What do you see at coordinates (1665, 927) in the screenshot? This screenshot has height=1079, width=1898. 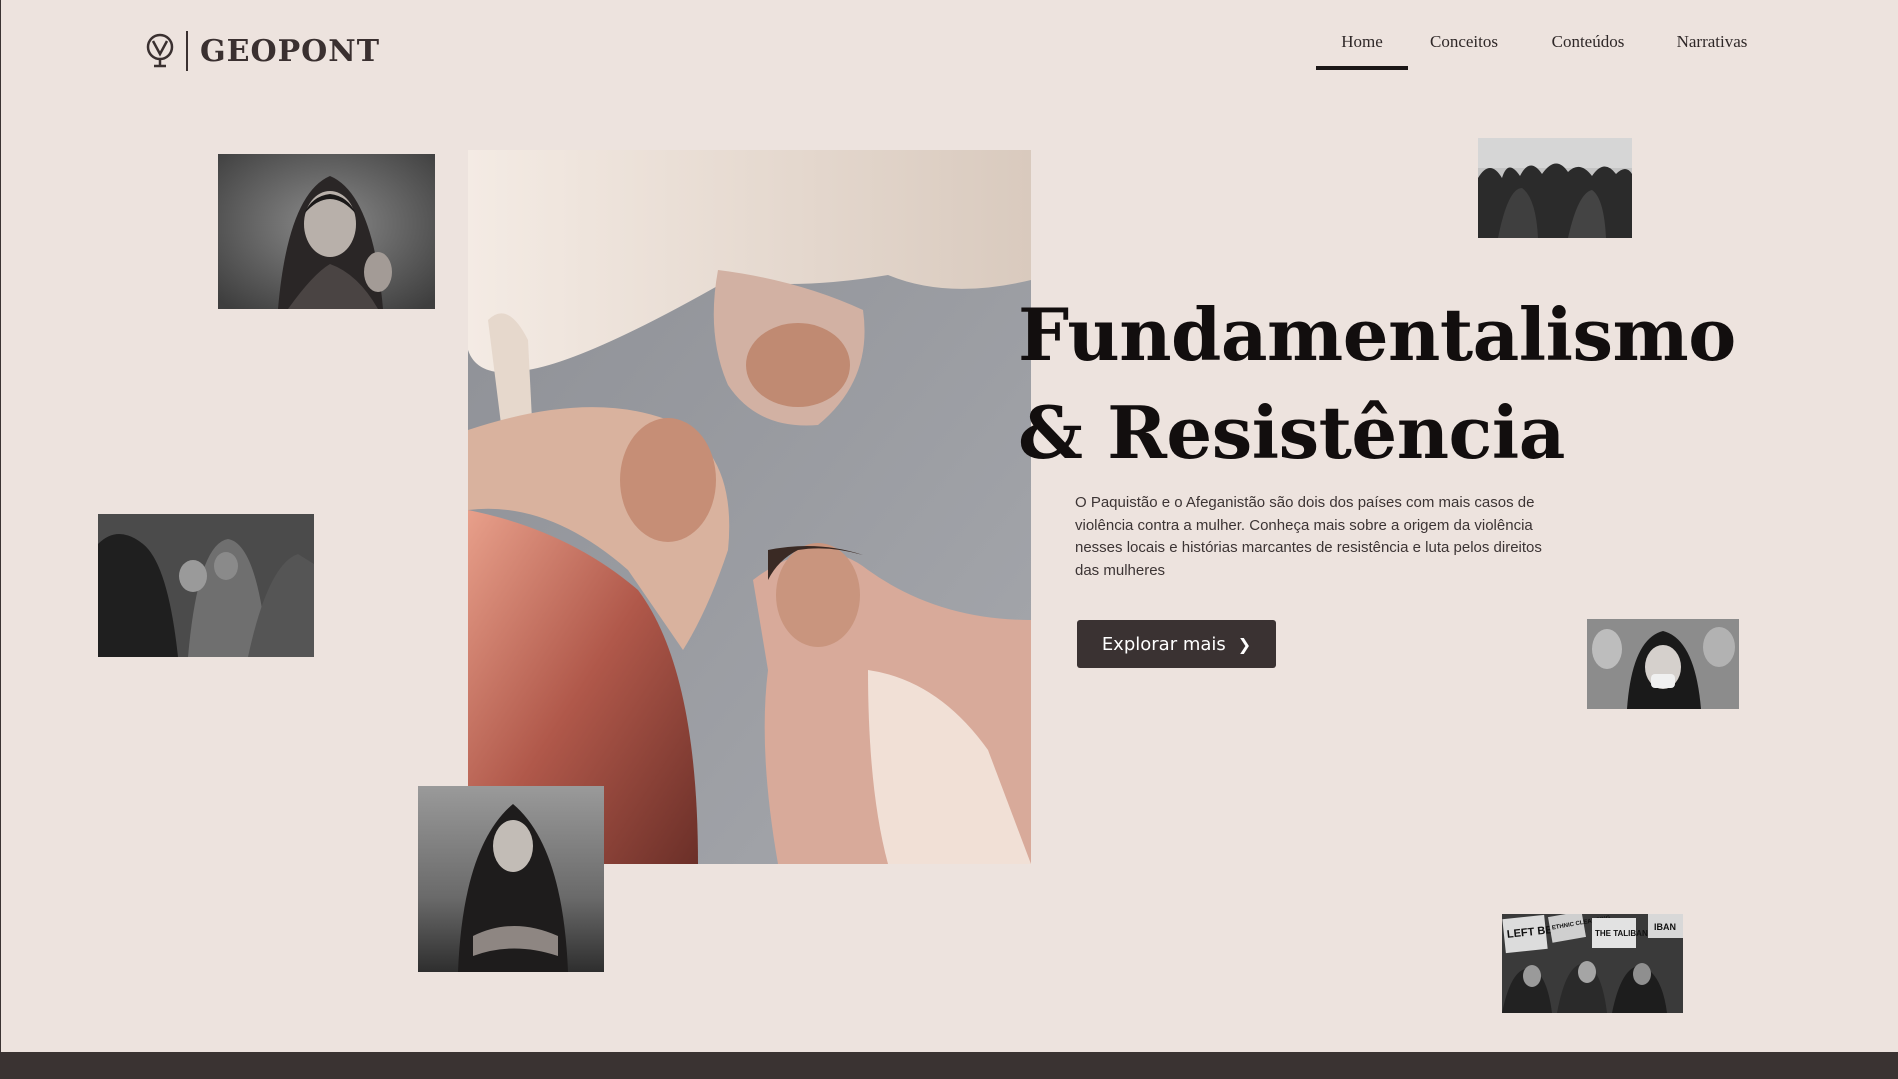 I see `sign-iban: IBAN` at bounding box center [1665, 927].